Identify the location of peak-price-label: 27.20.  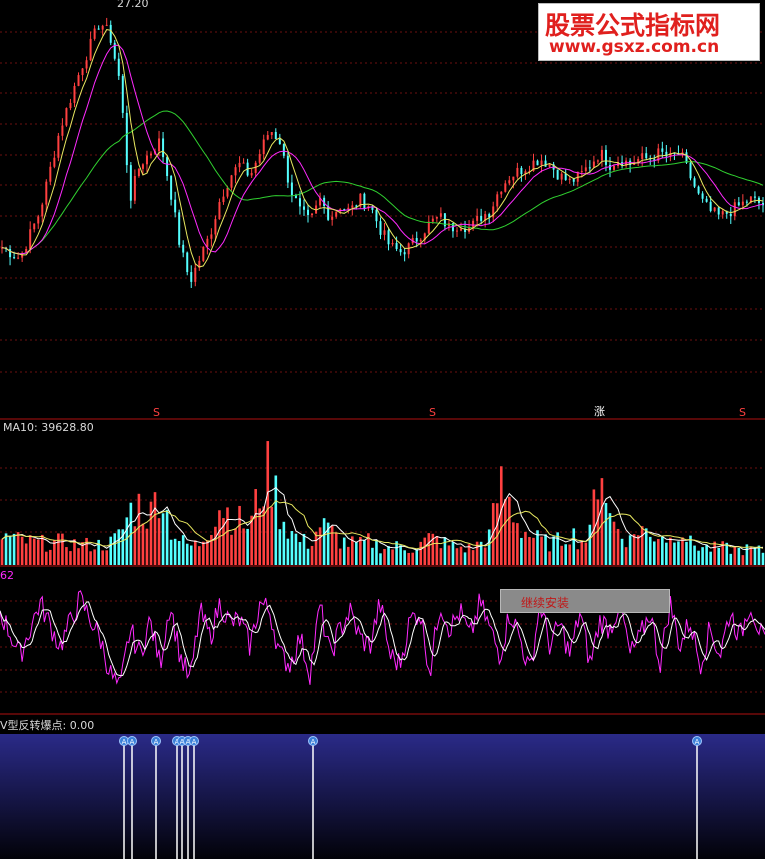
(133, 5).